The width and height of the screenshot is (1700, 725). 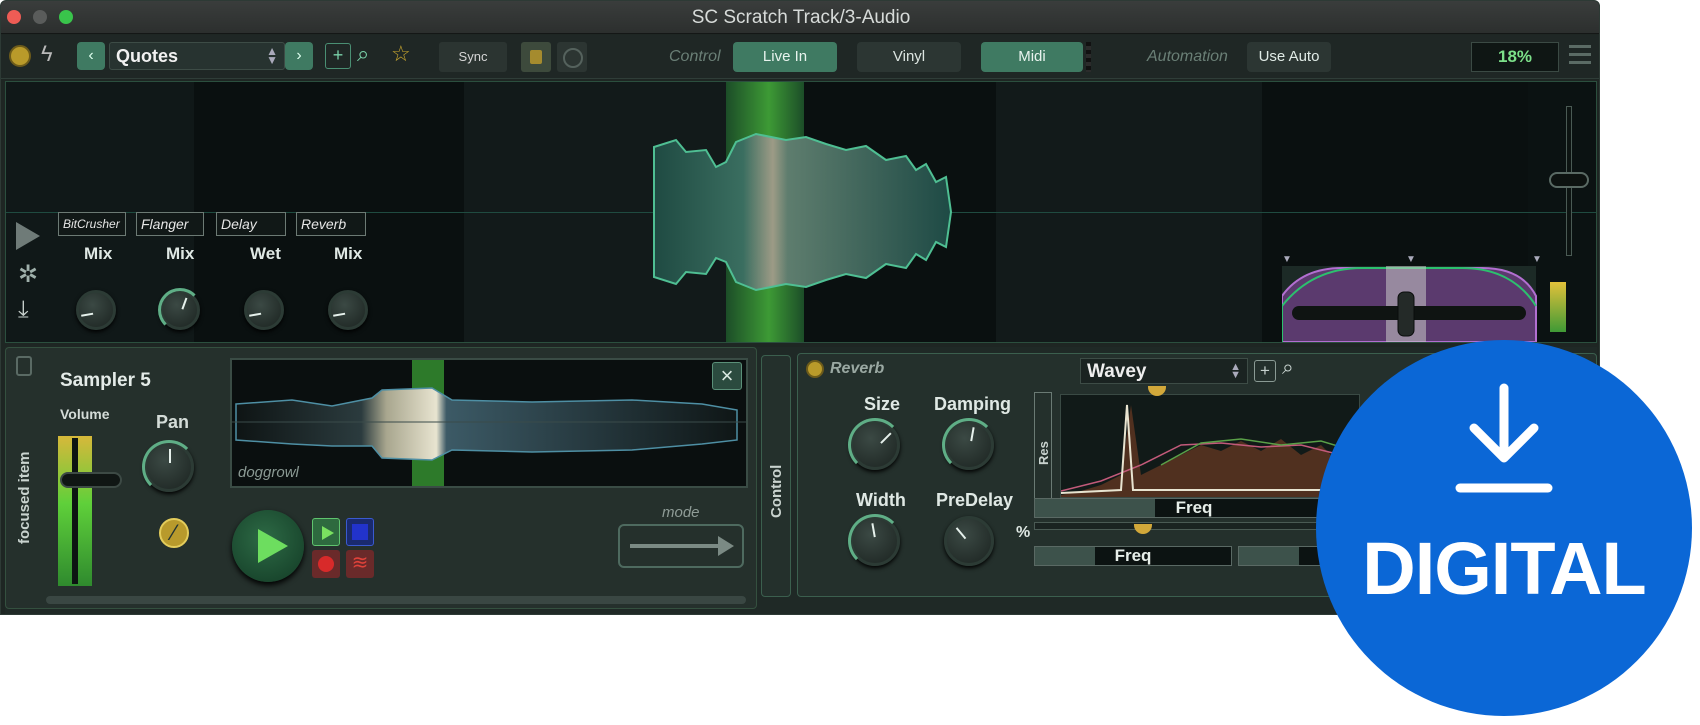 What do you see at coordinates (1289, 57) in the screenshot?
I see `use-auto-button: Use Auto` at bounding box center [1289, 57].